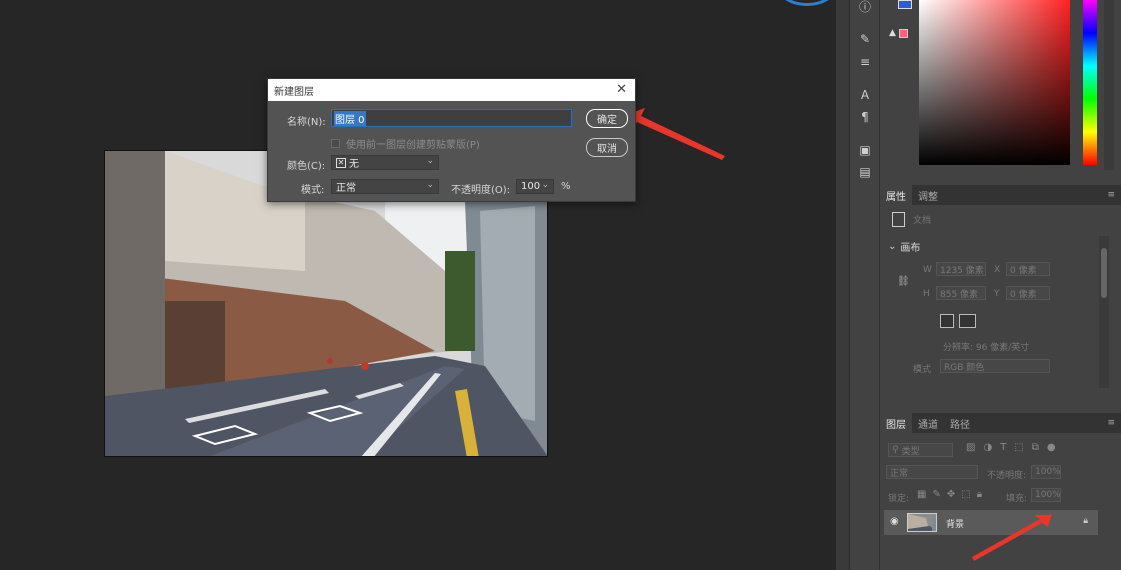  Describe the element at coordinates (1035, 447) in the screenshot. I see `smart-object-filter-icon: ⧉` at that location.